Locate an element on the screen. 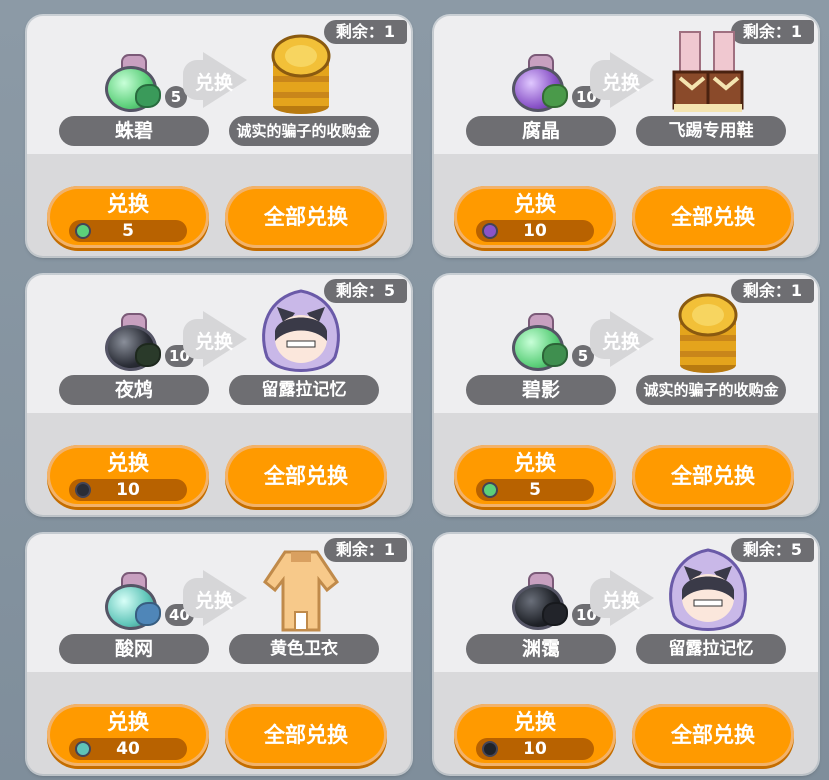  input-item-name: 腐晶 is located at coordinates (541, 131).